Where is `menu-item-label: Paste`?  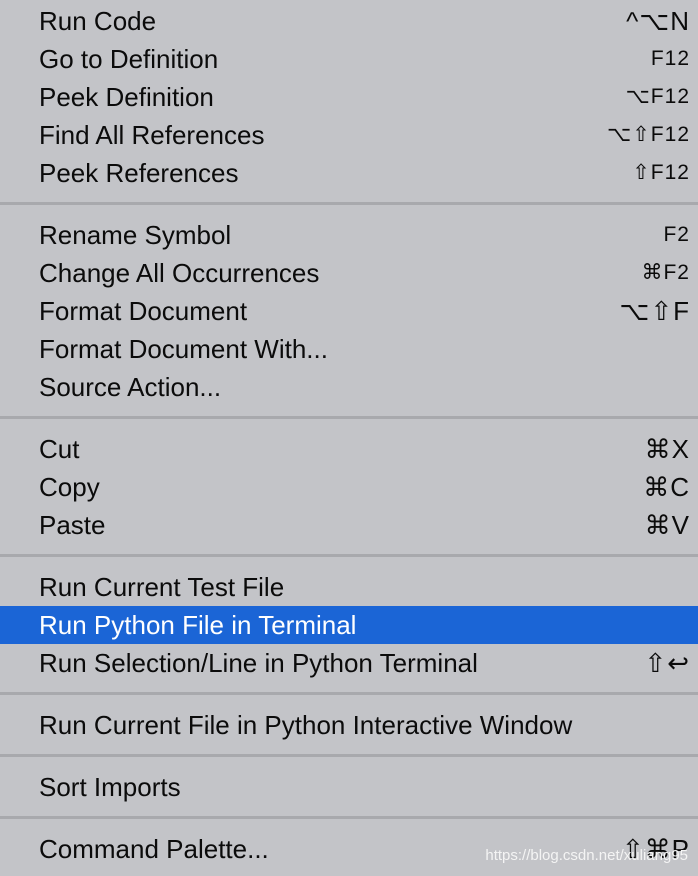
menu-item-label: Paste is located at coordinates (72, 525).